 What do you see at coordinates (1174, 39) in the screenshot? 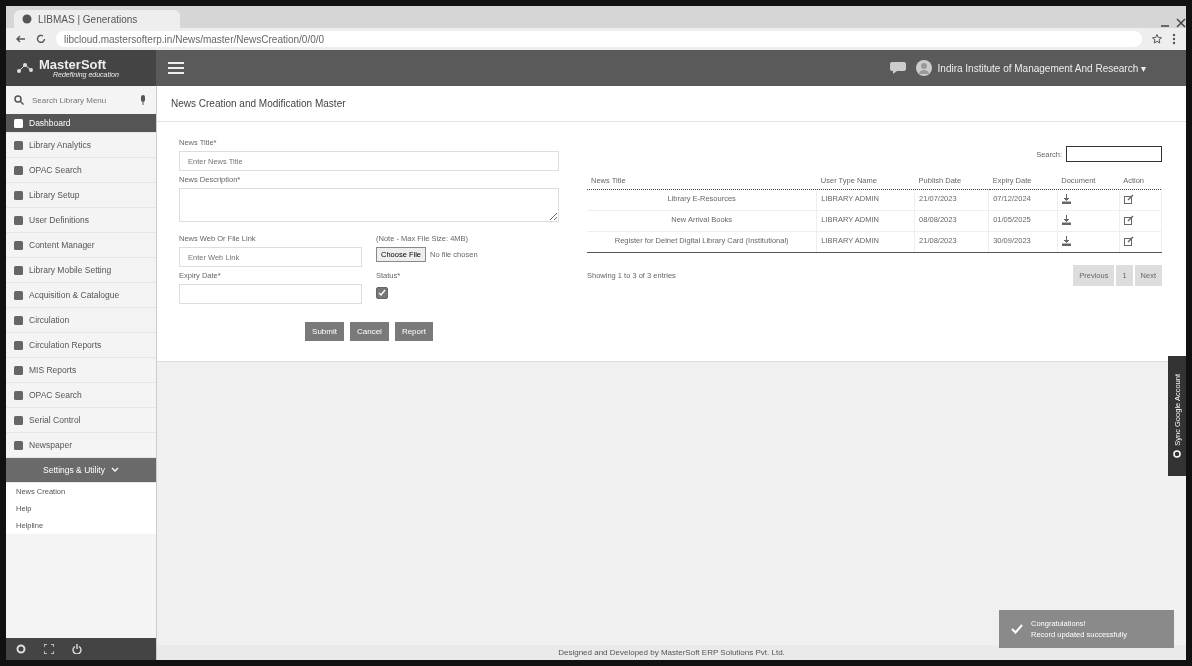
I see `menu-dots-icon` at bounding box center [1174, 39].